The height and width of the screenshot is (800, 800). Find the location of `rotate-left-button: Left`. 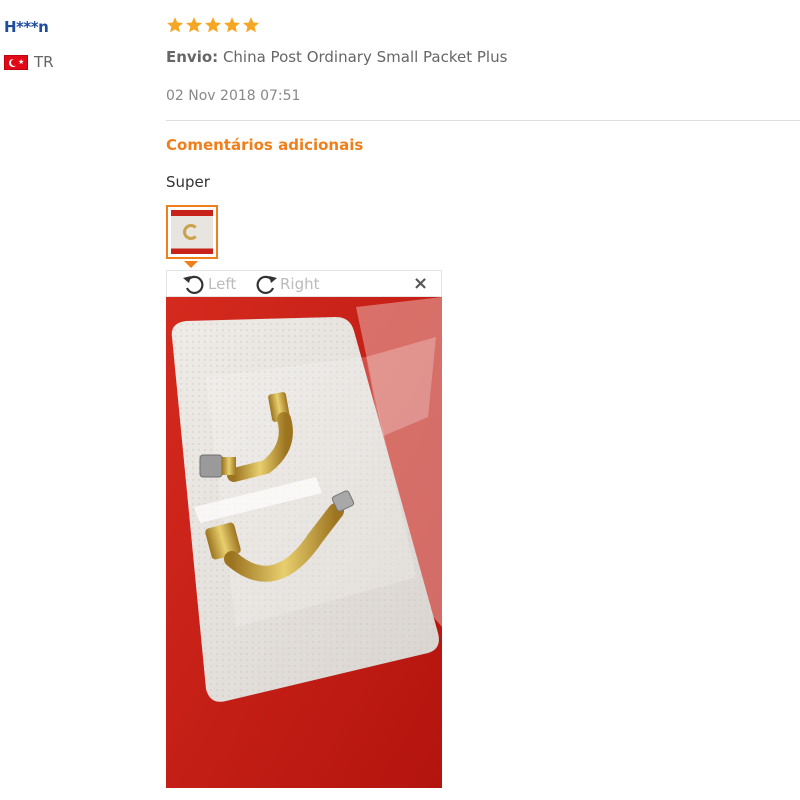

rotate-left-button: Left is located at coordinates (208, 284).